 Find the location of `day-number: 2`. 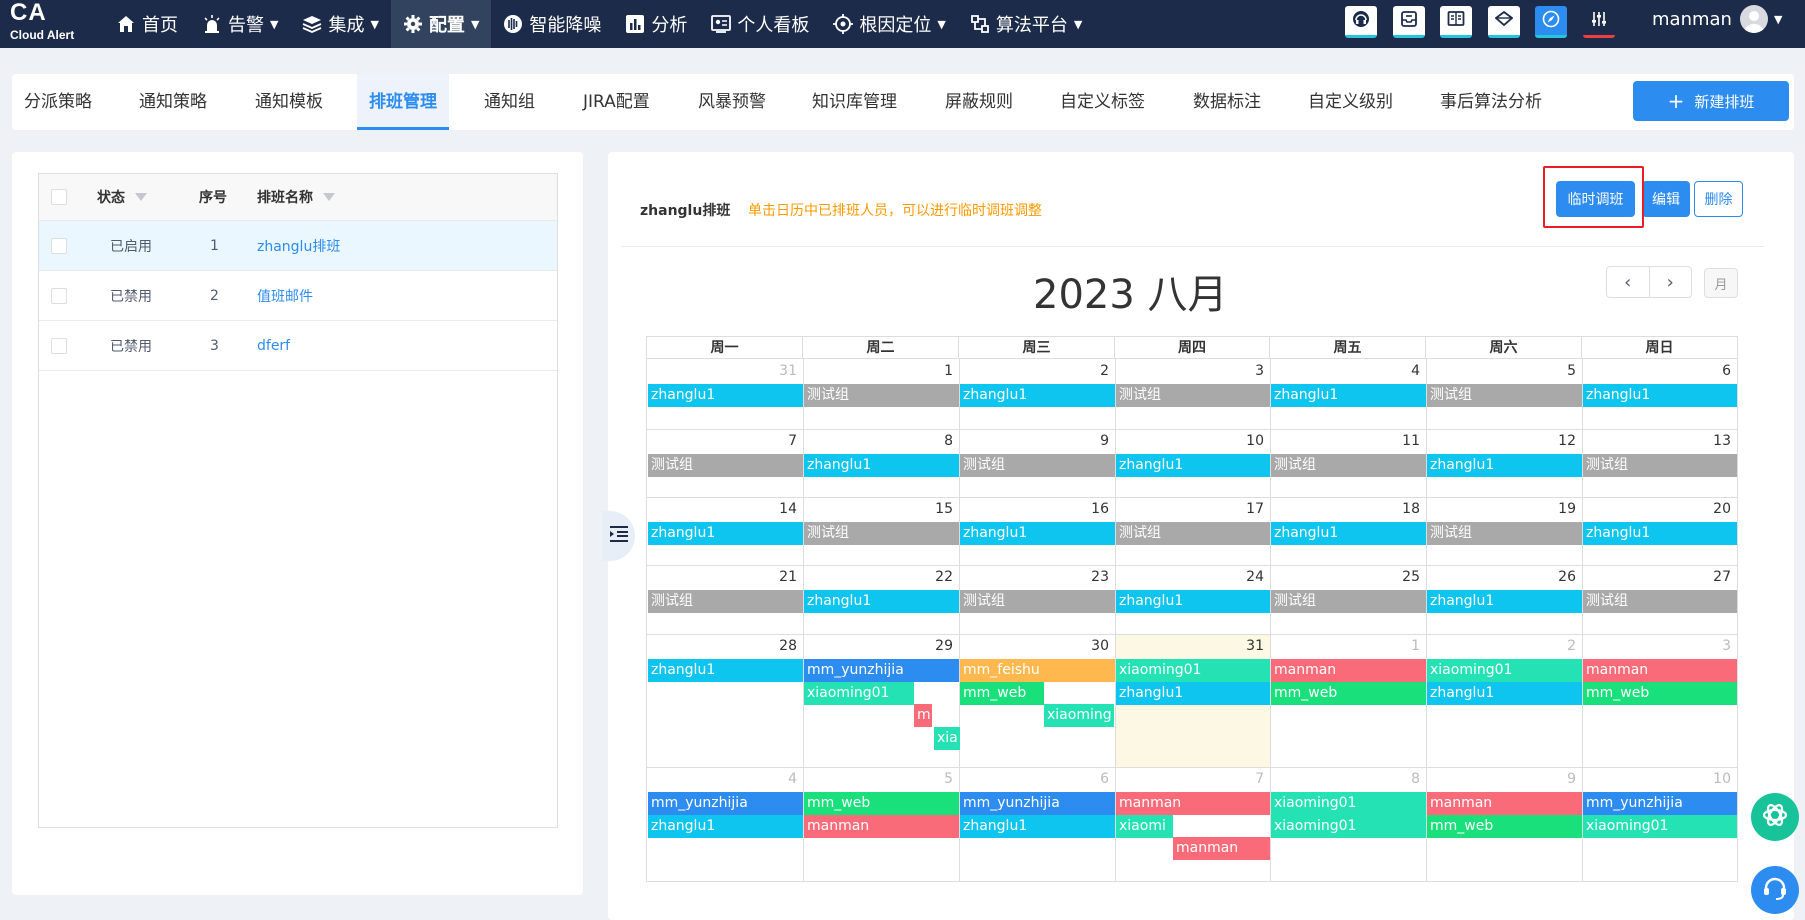

day-number: 2 is located at coordinates (1561, 646).